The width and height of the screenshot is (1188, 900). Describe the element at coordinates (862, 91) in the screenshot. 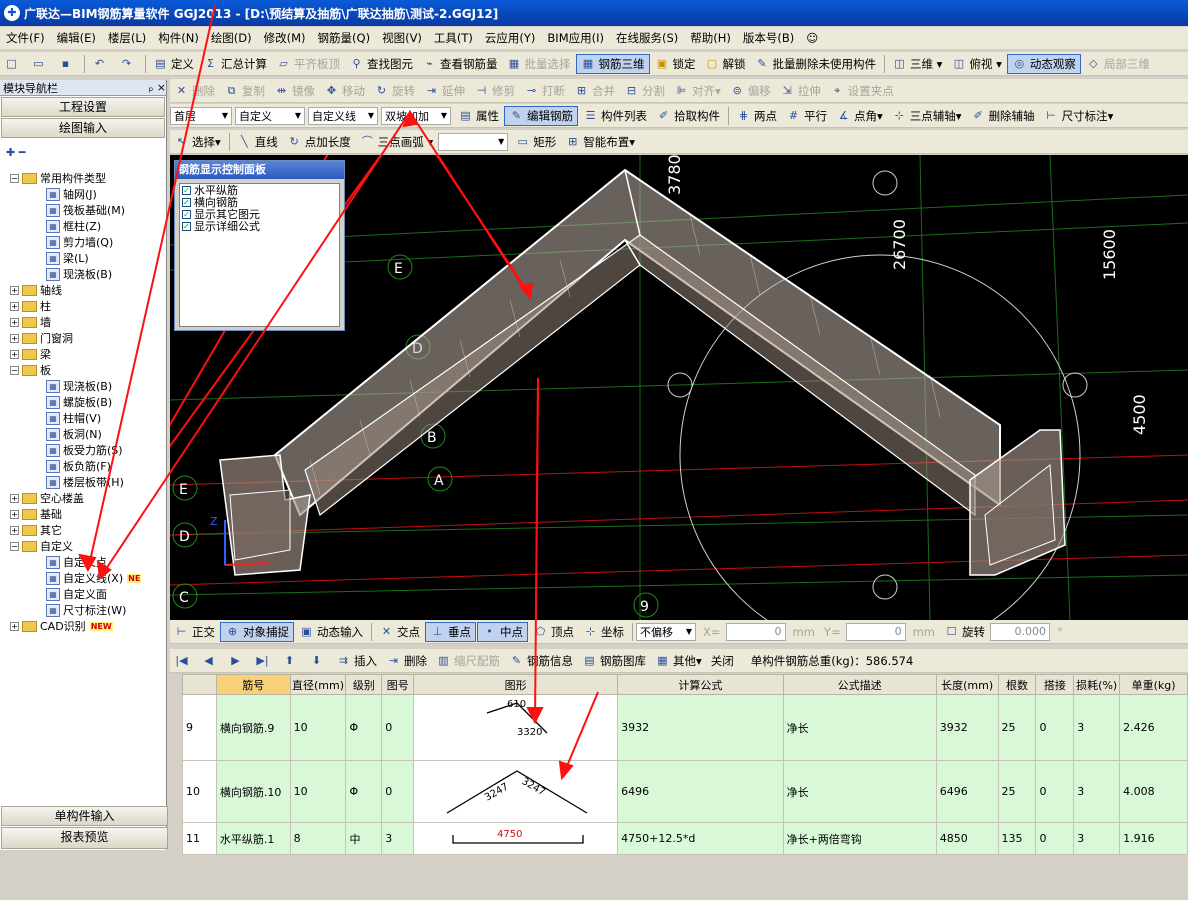

I see `set-grip-button: ⌖ 设置夹点` at that location.